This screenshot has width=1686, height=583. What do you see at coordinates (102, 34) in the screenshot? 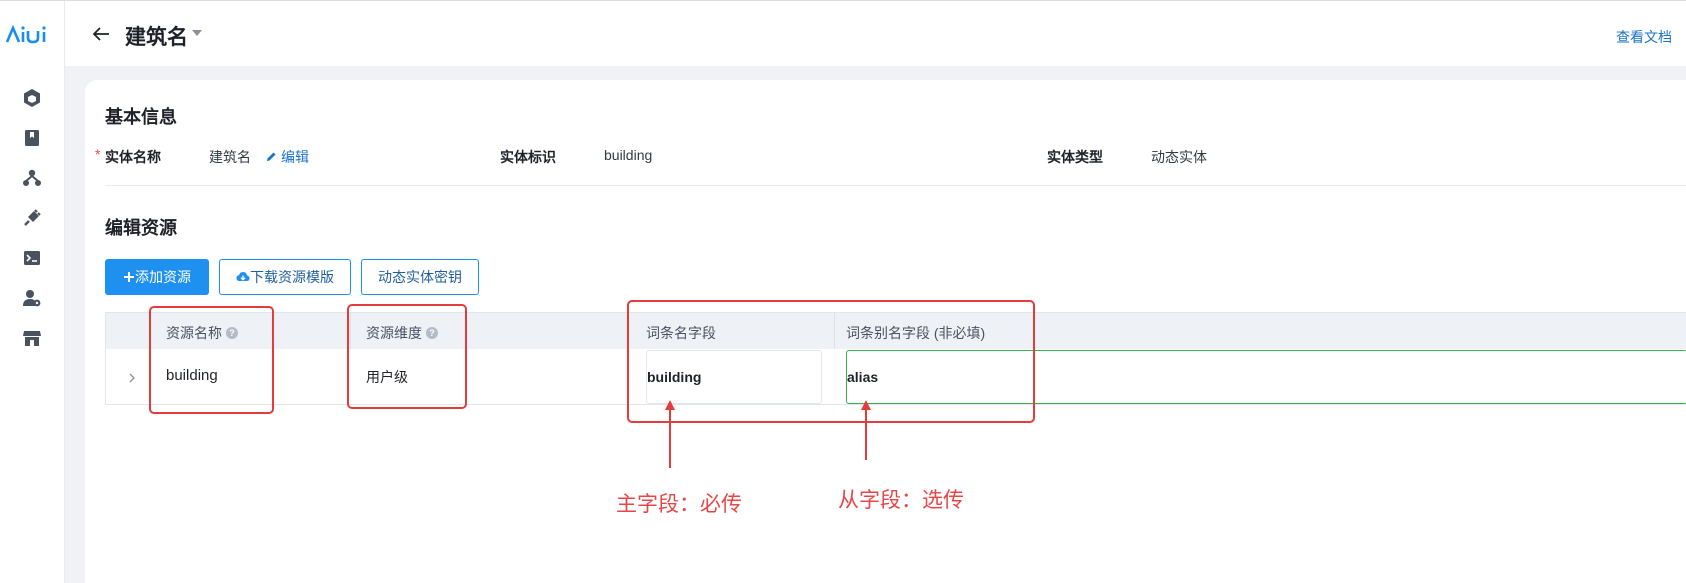
I see `back-arrow-icon` at bounding box center [102, 34].